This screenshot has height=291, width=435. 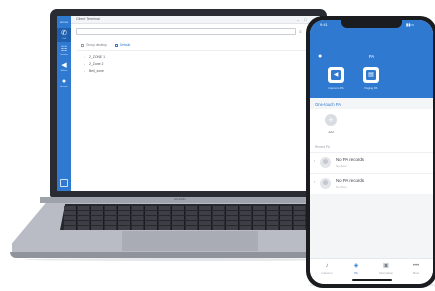 I want to click on tree-item-label: Bell_zone, so click(x=96, y=71).